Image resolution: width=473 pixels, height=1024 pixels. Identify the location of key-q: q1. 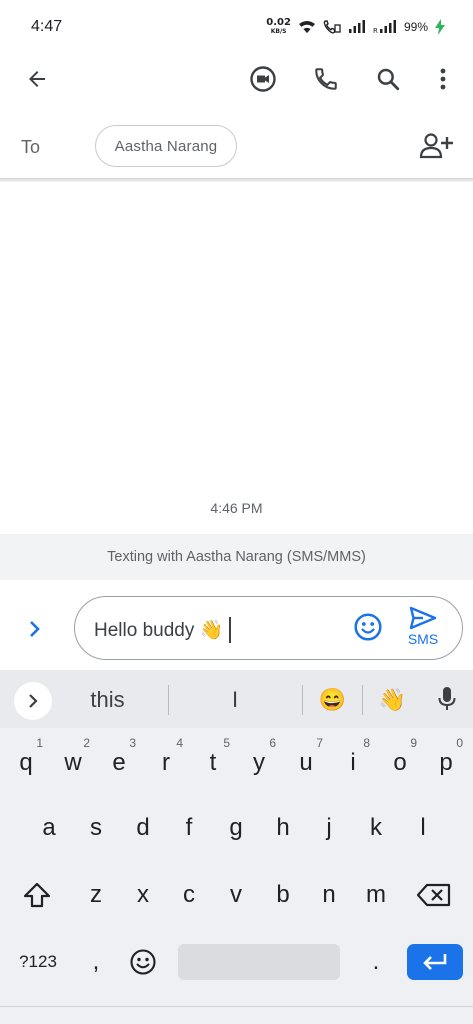
(26, 762).